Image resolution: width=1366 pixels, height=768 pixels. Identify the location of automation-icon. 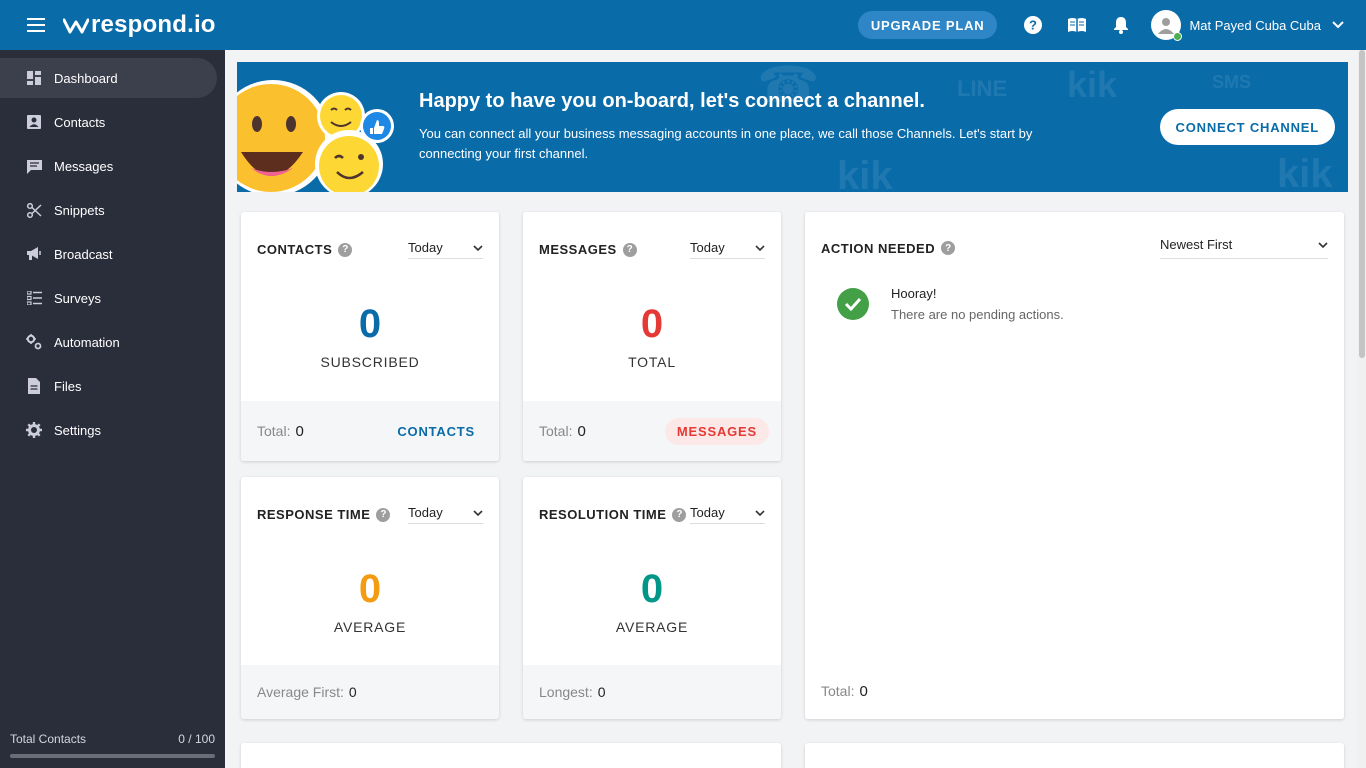
(34, 342).